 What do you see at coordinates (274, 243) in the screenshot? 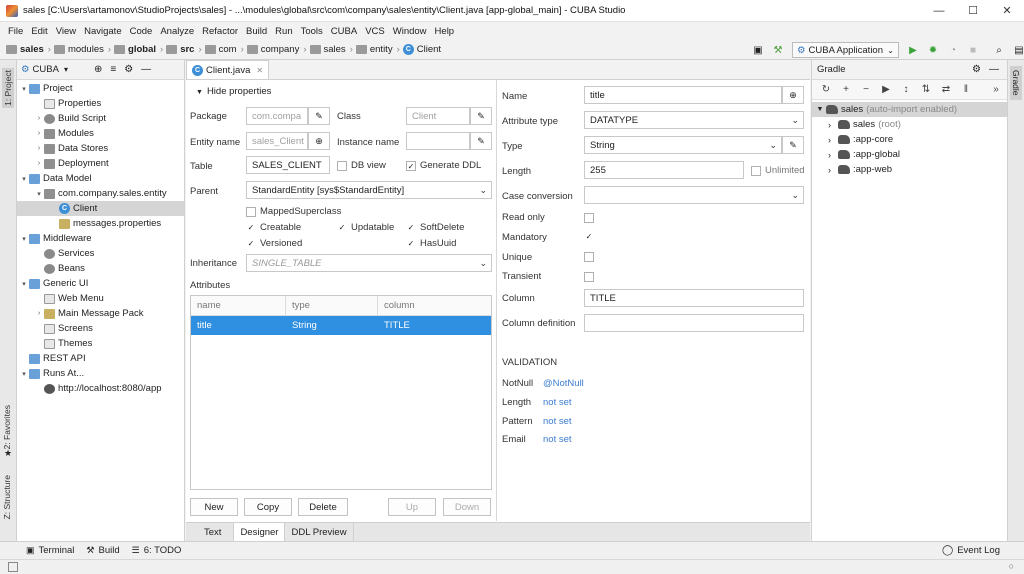
I see `versioned-checkbox: ✓ Versioned` at bounding box center [274, 243].